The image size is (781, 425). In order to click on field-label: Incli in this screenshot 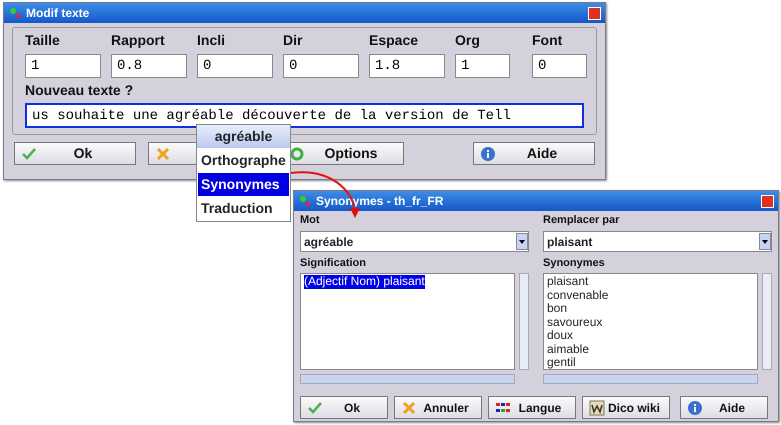, I will do `click(211, 40)`.